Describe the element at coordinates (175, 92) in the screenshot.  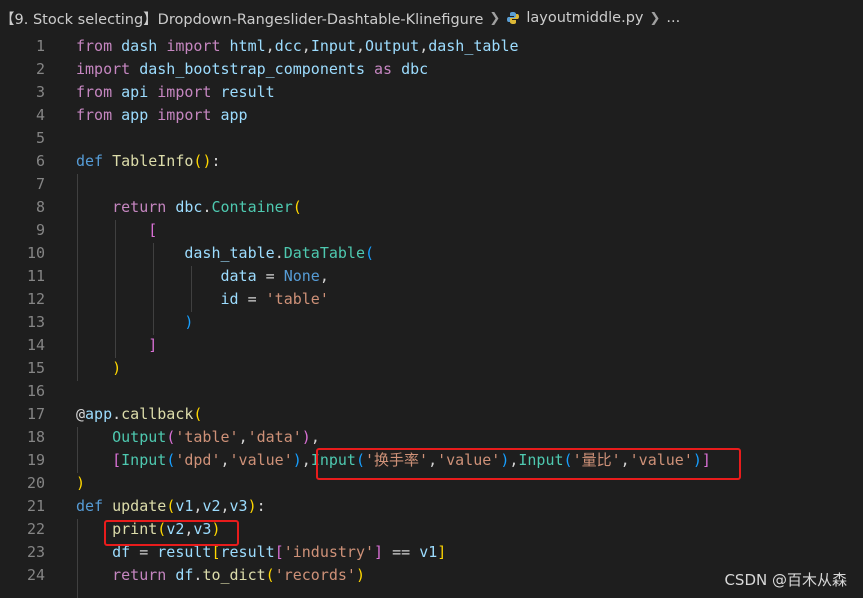
I see `code-text: from api import result` at that location.